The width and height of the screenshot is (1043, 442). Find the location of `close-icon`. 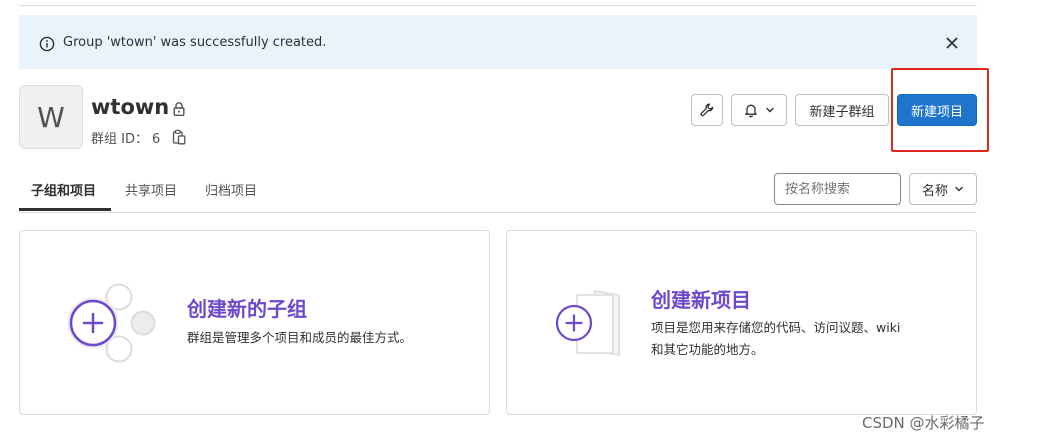

close-icon is located at coordinates (952, 43).